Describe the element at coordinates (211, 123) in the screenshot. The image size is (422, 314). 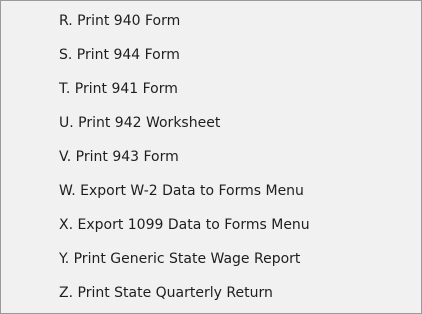
I see `menu-item-print-942-worksheet: U. Print 942 Worksheet` at that location.